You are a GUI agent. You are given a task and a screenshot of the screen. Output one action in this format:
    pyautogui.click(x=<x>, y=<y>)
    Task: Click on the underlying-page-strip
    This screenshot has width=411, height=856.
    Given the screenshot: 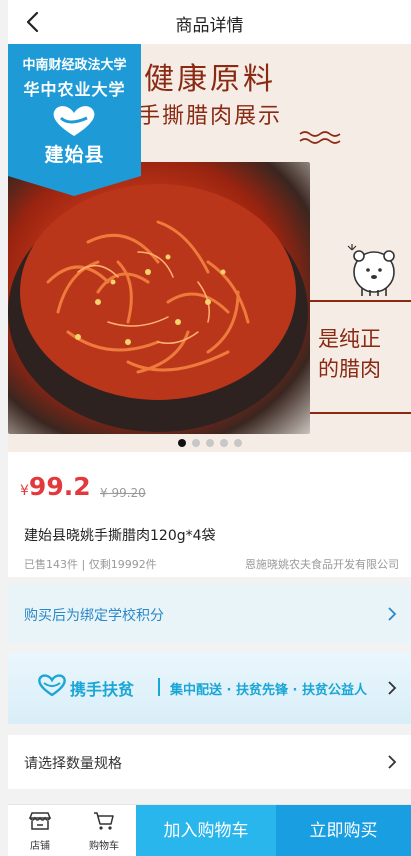 What is the action you would take?
    pyautogui.click(x=4, y=428)
    